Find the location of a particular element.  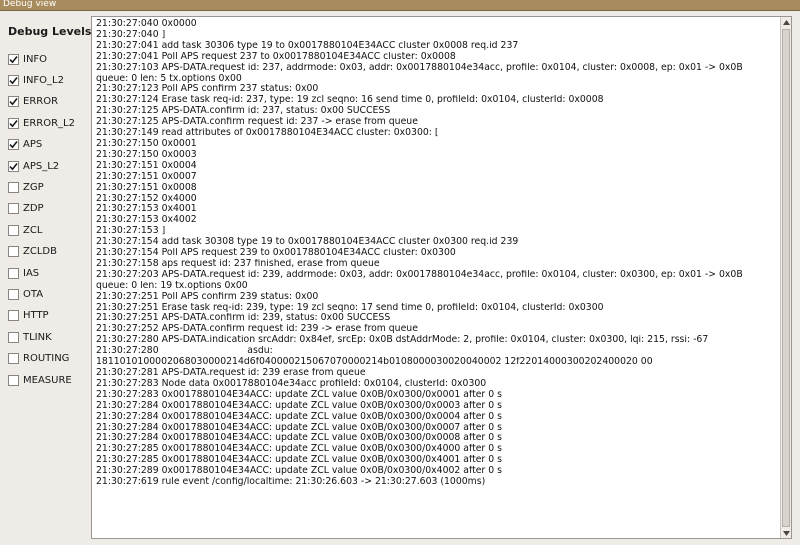

debug-level-label: ZCLDB is located at coordinates (40, 252).